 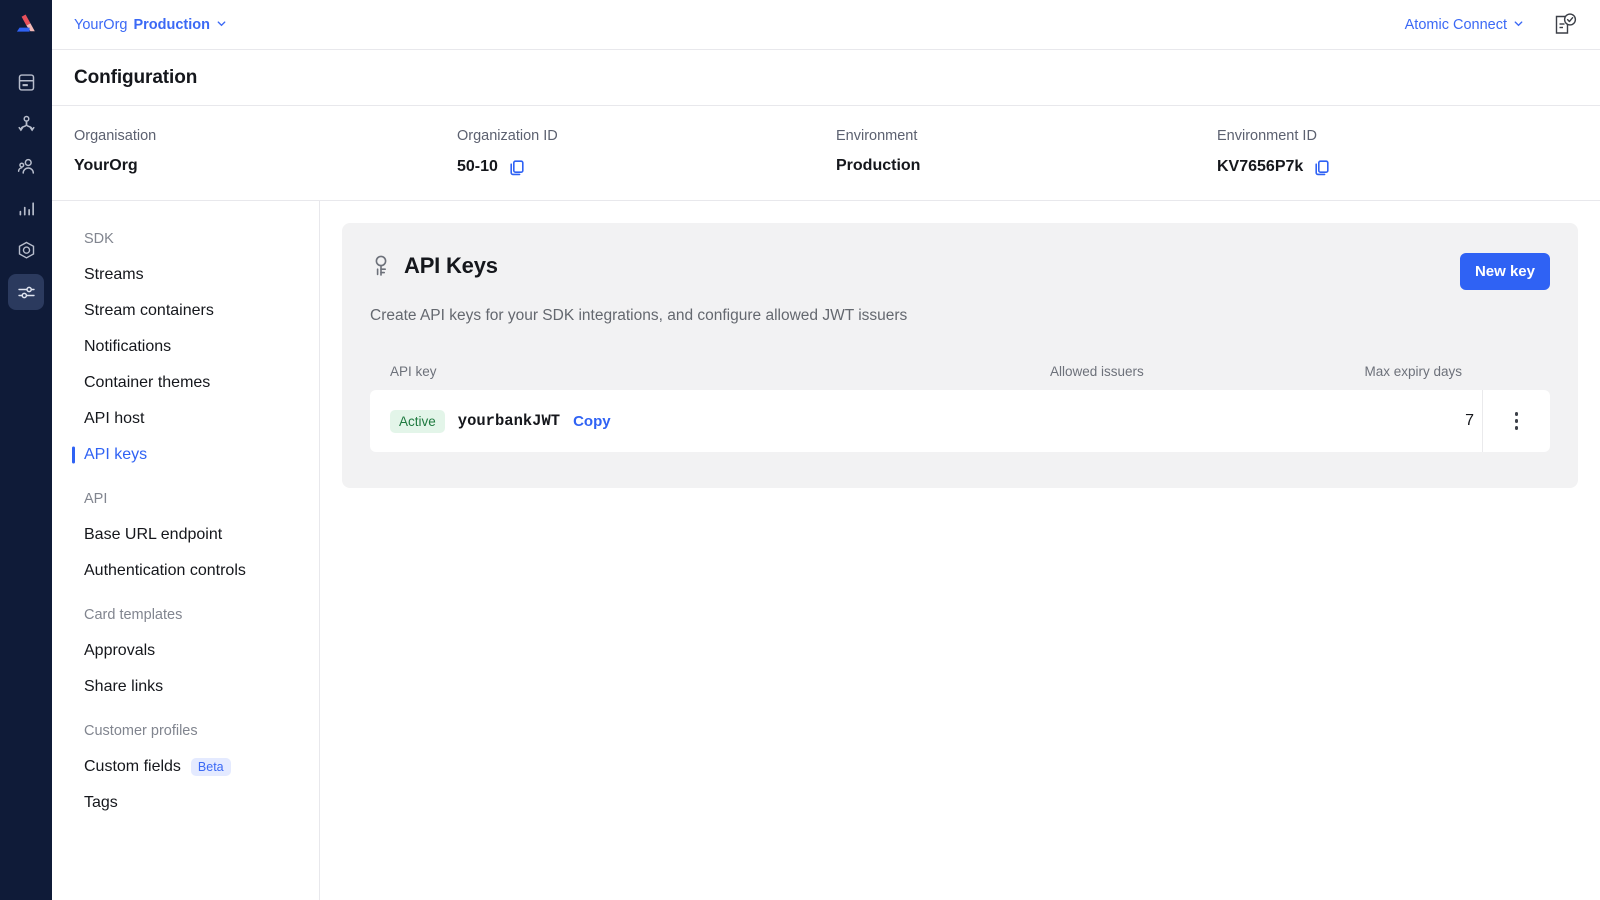 I want to click on nav-item-streams: Streams, so click(x=185, y=275).